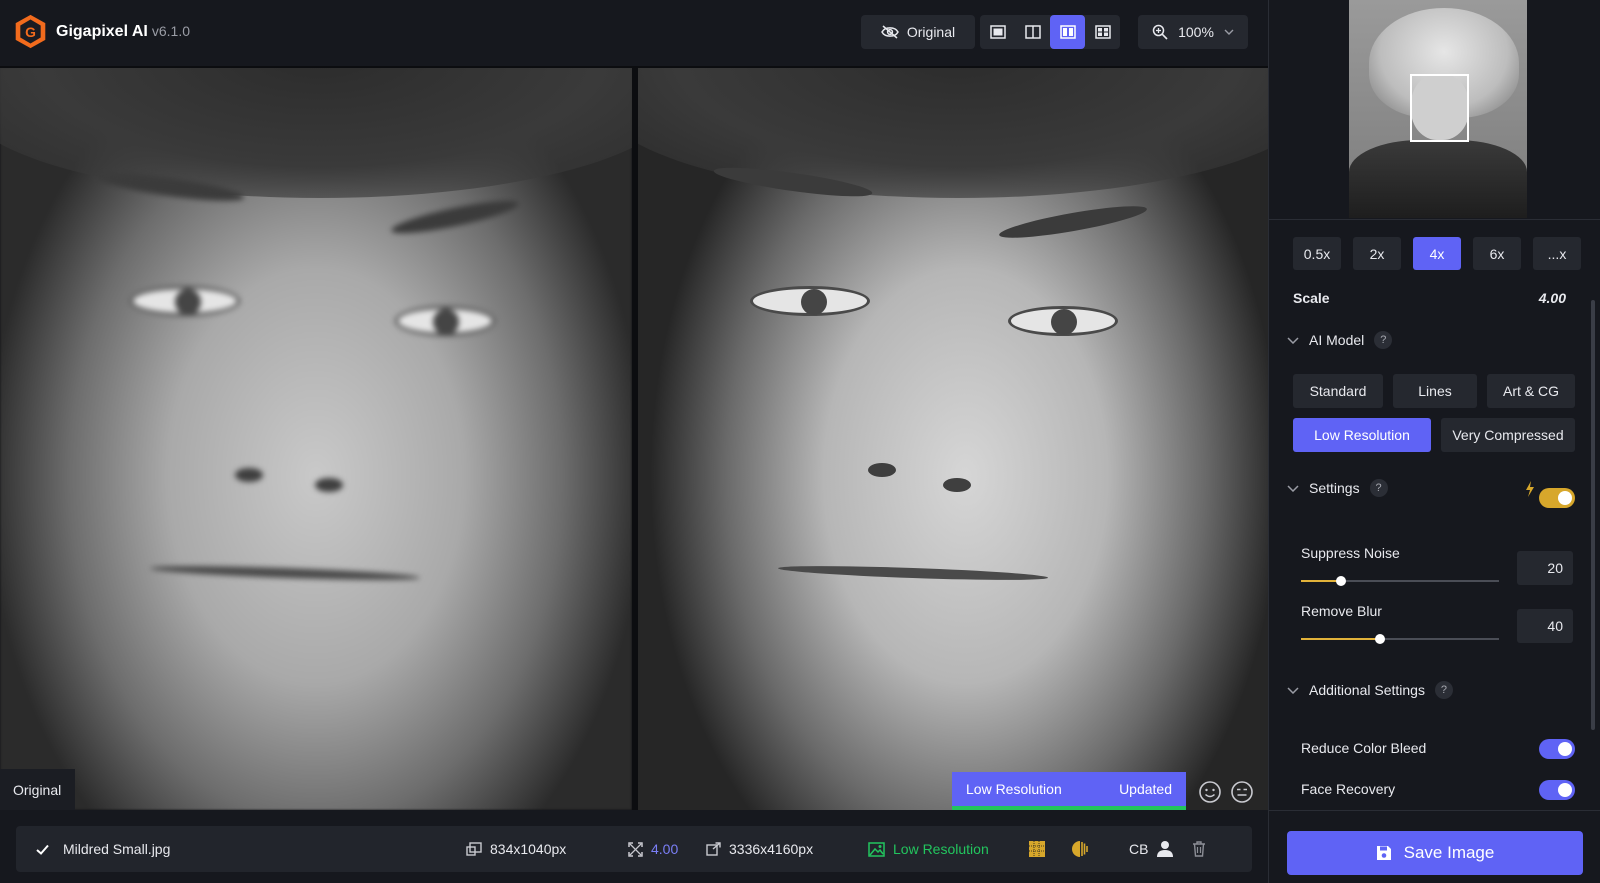 The image size is (1600, 883). Describe the element at coordinates (1196, 32) in the screenshot. I see `zoom-level: 100%` at that location.